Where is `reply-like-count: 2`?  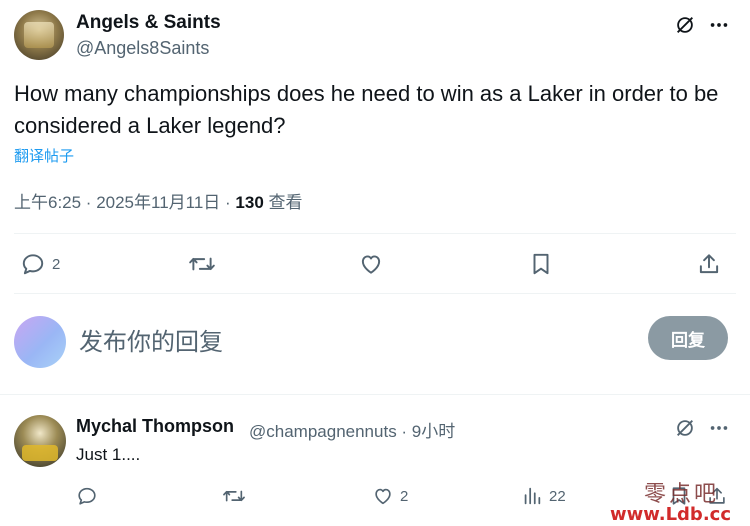
reply-like-count: 2 is located at coordinates (404, 496).